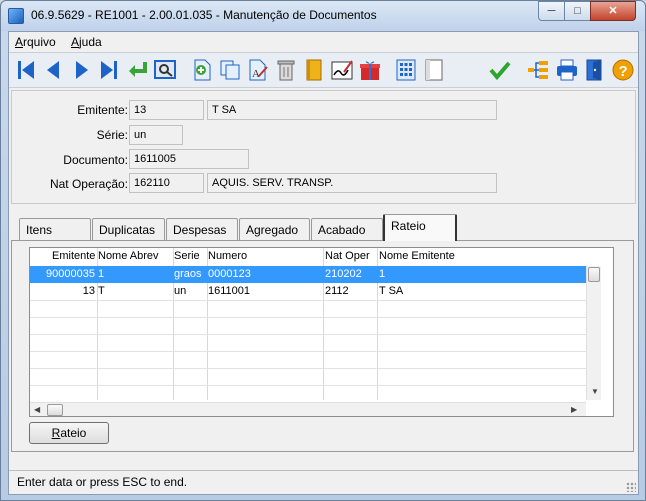 This screenshot has height=501, width=646. I want to click on menu-arquivo: Arquivo, so click(35, 42).